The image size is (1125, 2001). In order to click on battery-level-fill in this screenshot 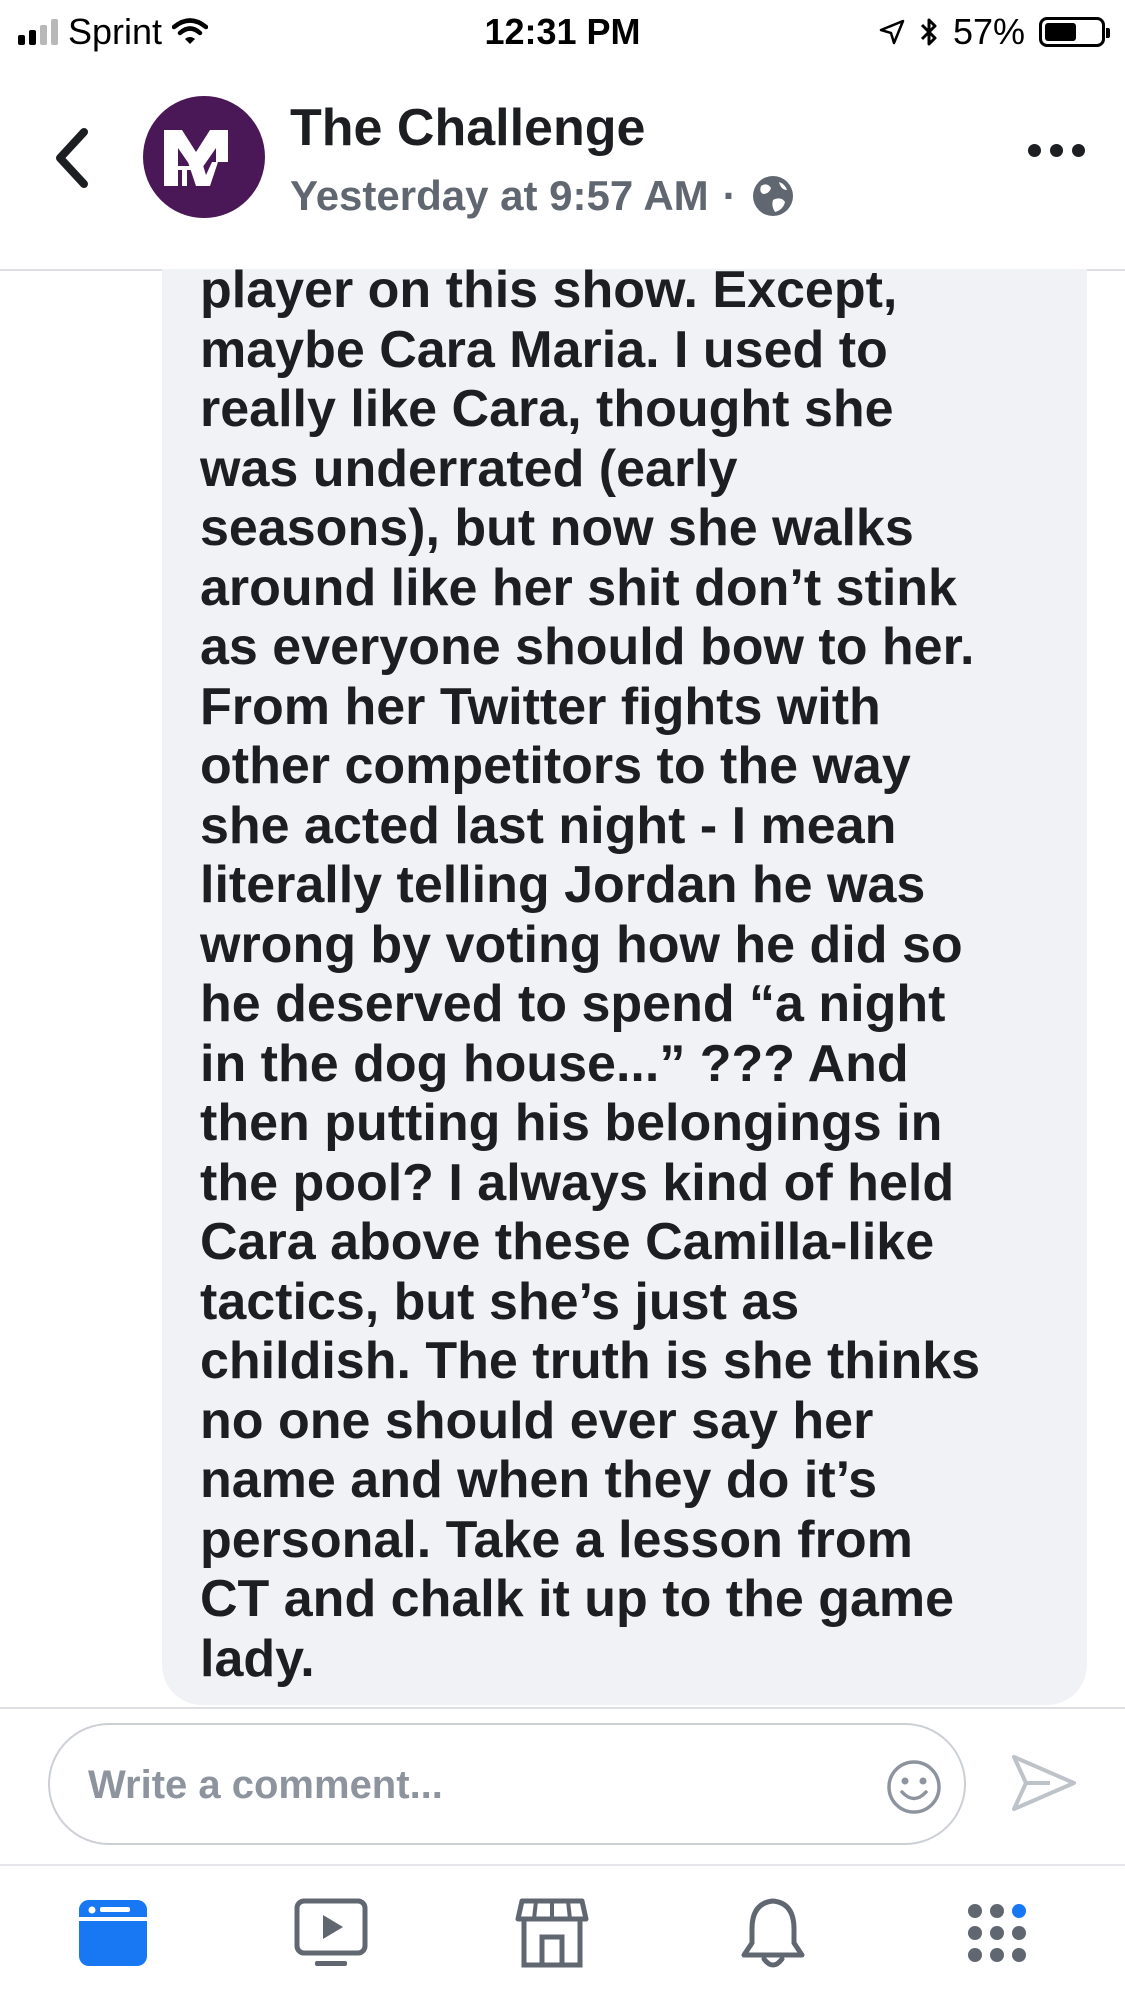, I will do `click(1060, 32)`.